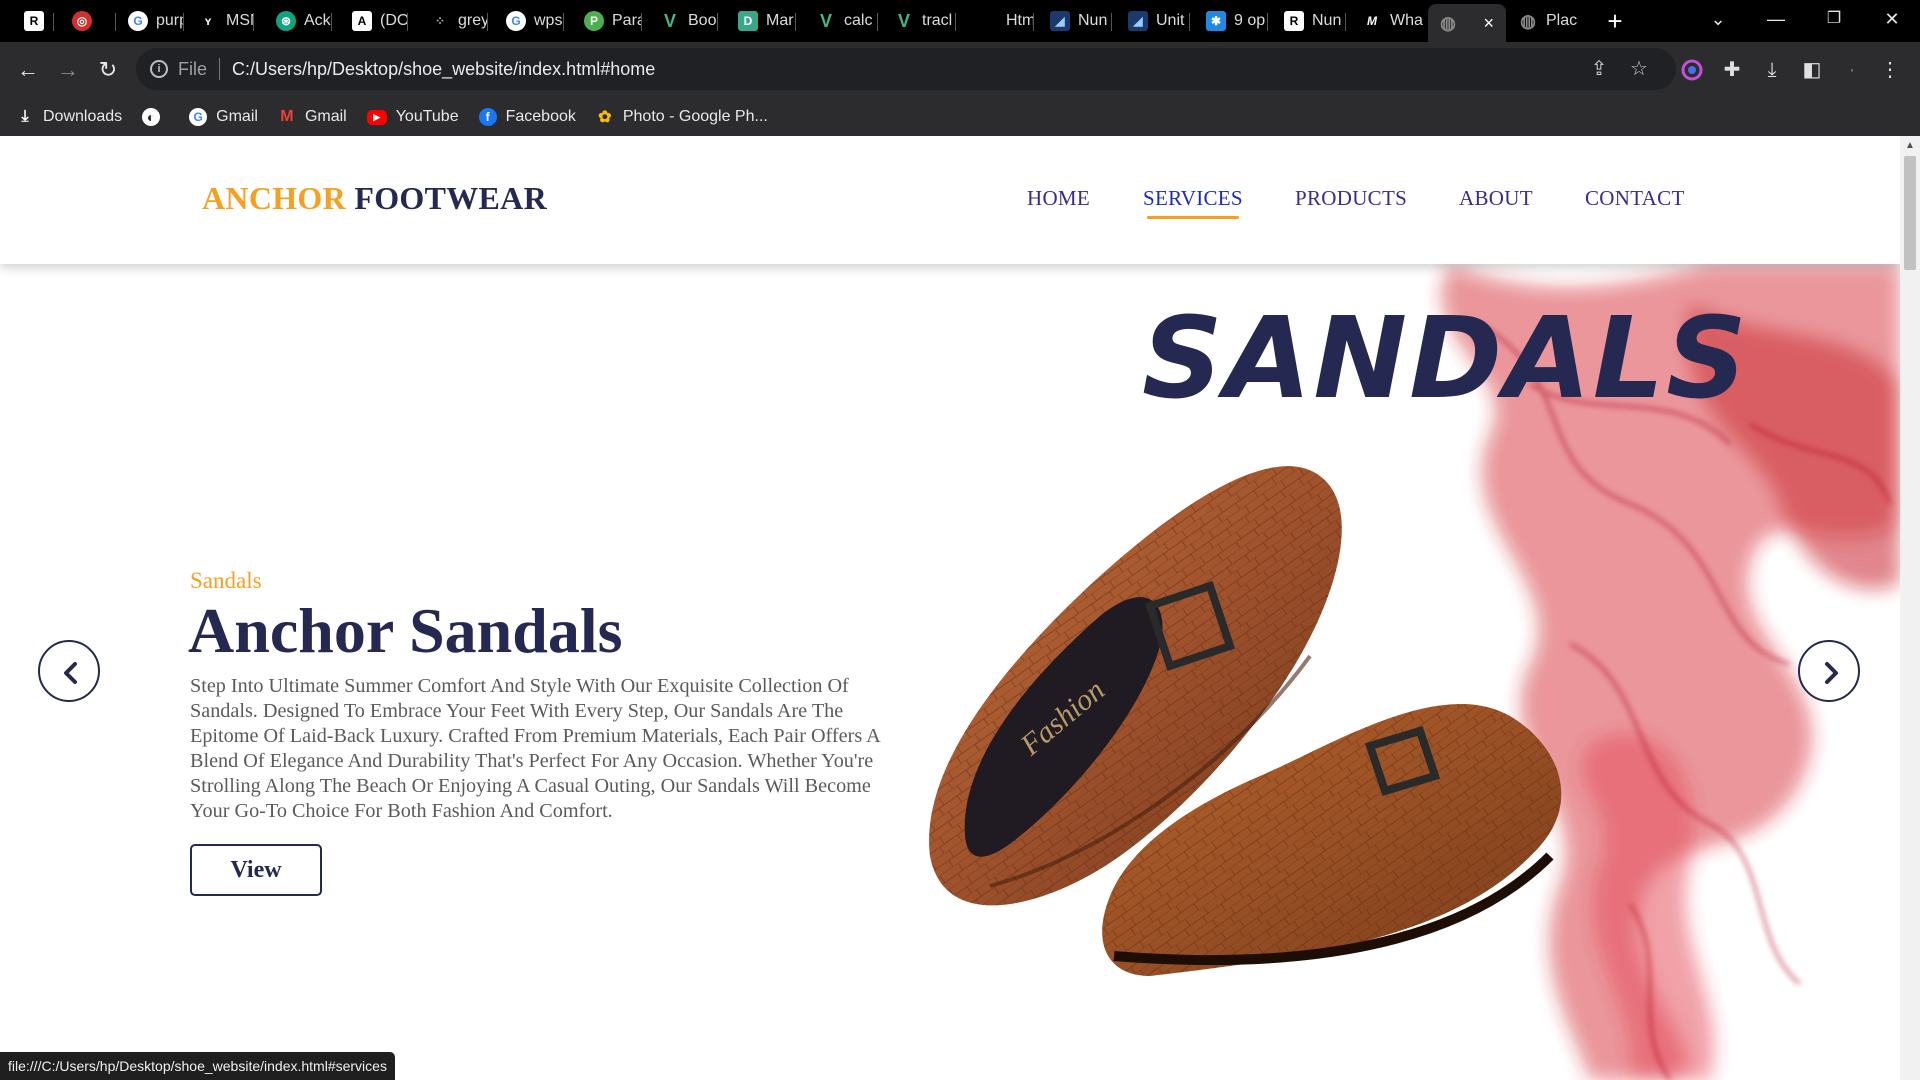 The width and height of the screenshot is (1920, 1080). I want to click on browser-tab: ʏMSN, so click(221, 21).